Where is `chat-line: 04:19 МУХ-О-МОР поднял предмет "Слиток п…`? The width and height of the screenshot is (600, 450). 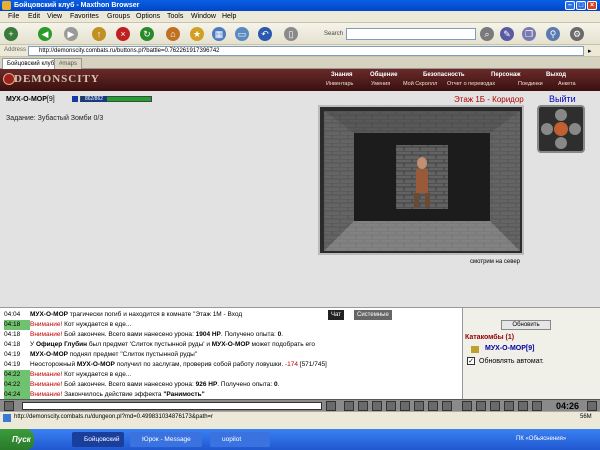 chat-line: 04:19 МУХ-О-МОР поднял предмет "Слиток п… is located at coordinates (100, 355).